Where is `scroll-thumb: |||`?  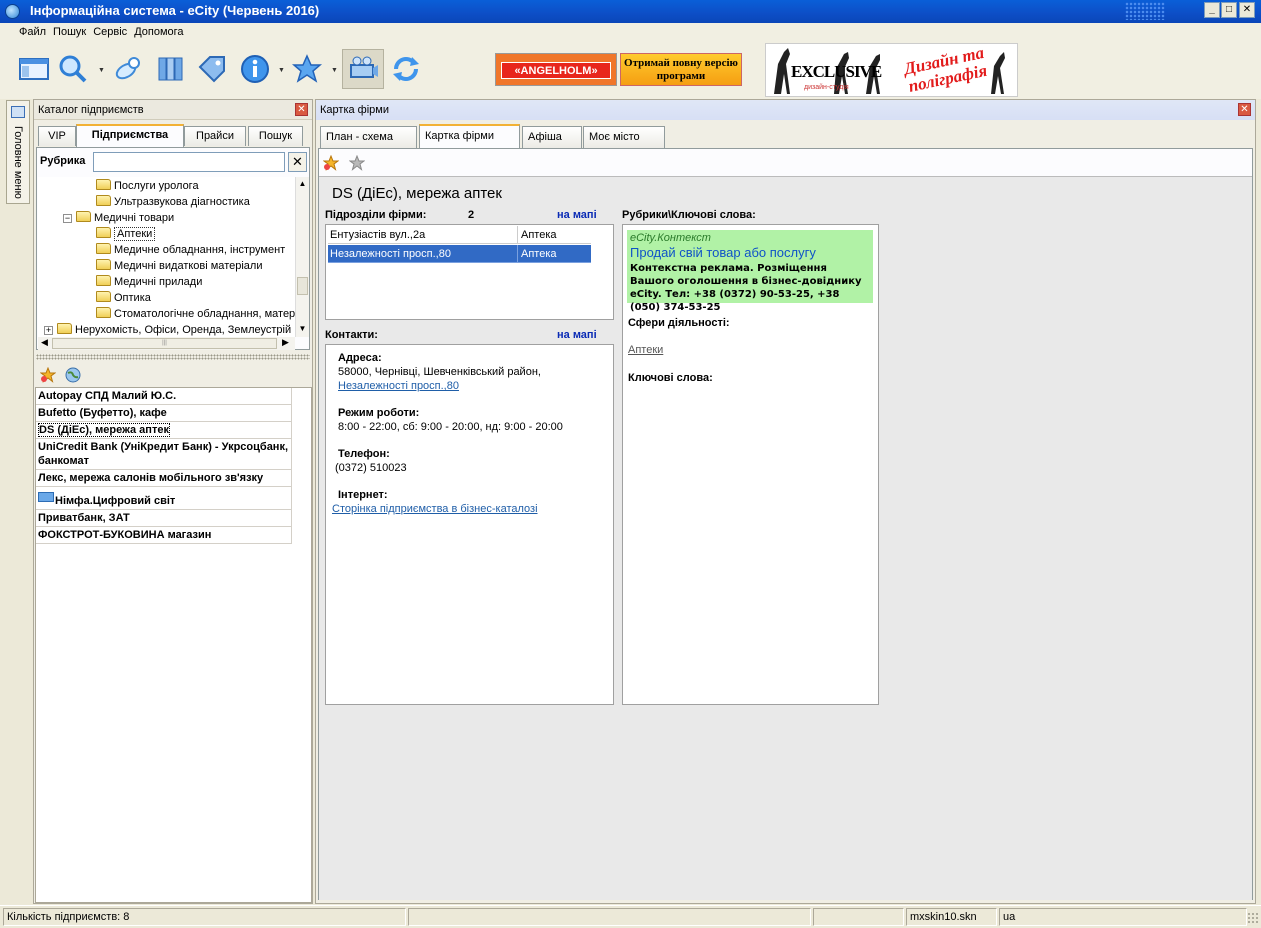
scroll-thumb: ||| is located at coordinates (164, 343).